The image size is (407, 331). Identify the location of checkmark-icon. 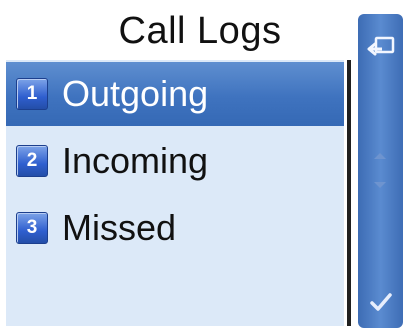
(380, 302).